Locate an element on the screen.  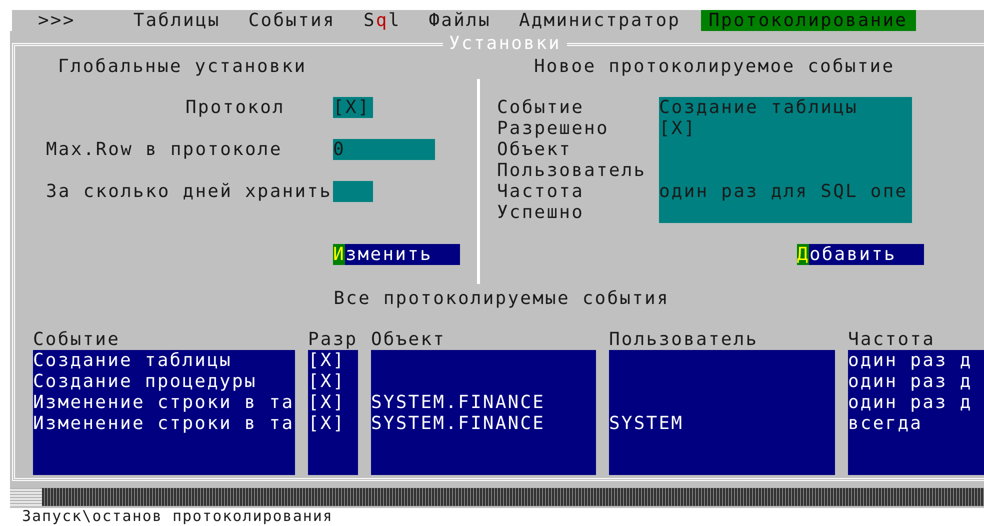
input-field is located at coordinates (353, 191).